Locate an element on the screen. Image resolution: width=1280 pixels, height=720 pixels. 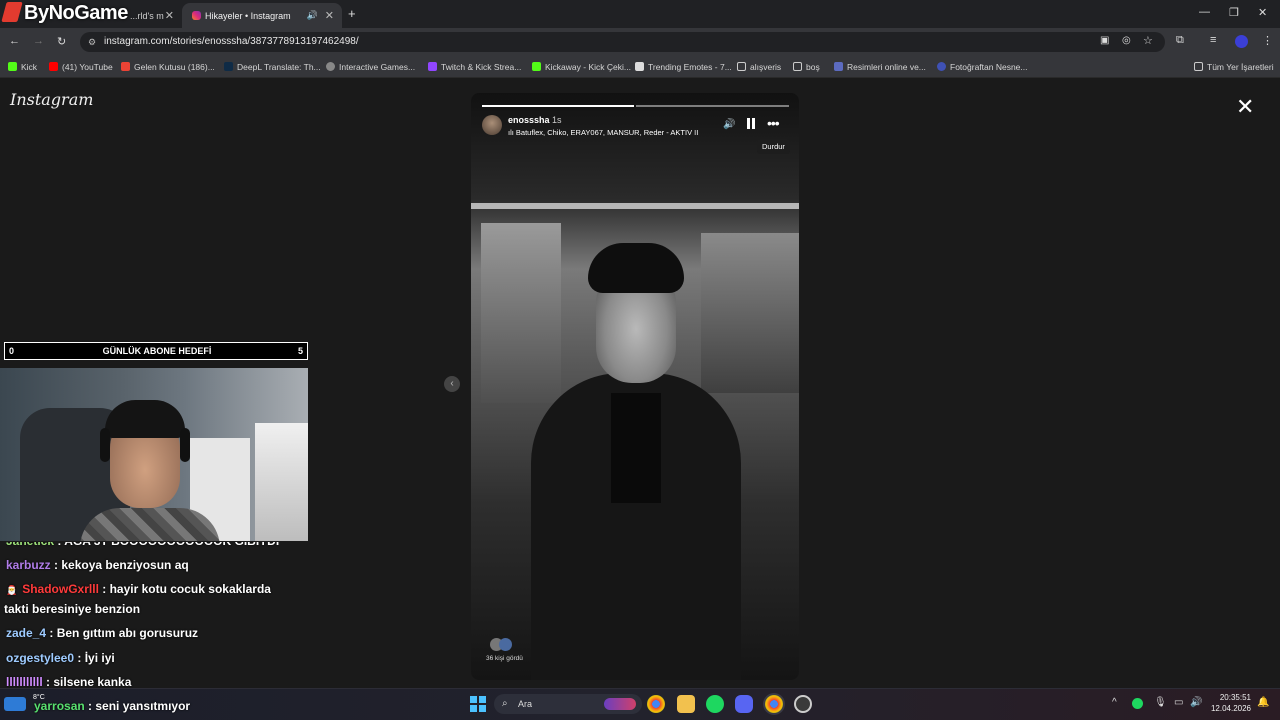
story-avatar is located at coordinates (492, 125).